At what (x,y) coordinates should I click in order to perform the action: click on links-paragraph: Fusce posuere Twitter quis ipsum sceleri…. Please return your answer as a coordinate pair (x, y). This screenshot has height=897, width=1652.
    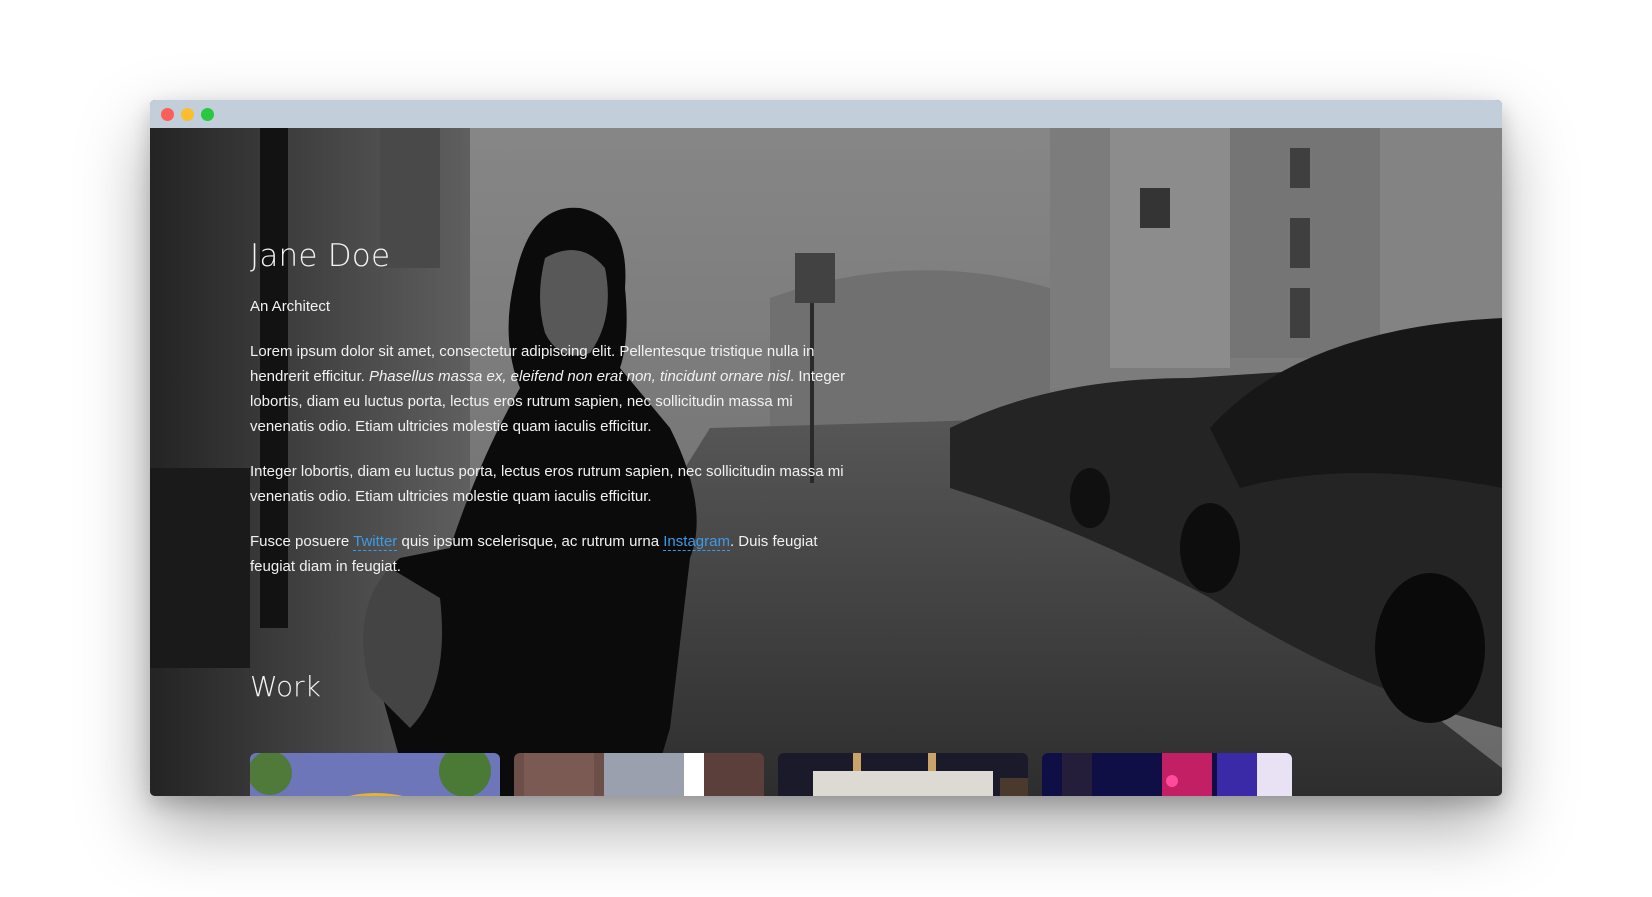
    Looking at the image, I should click on (555, 554).